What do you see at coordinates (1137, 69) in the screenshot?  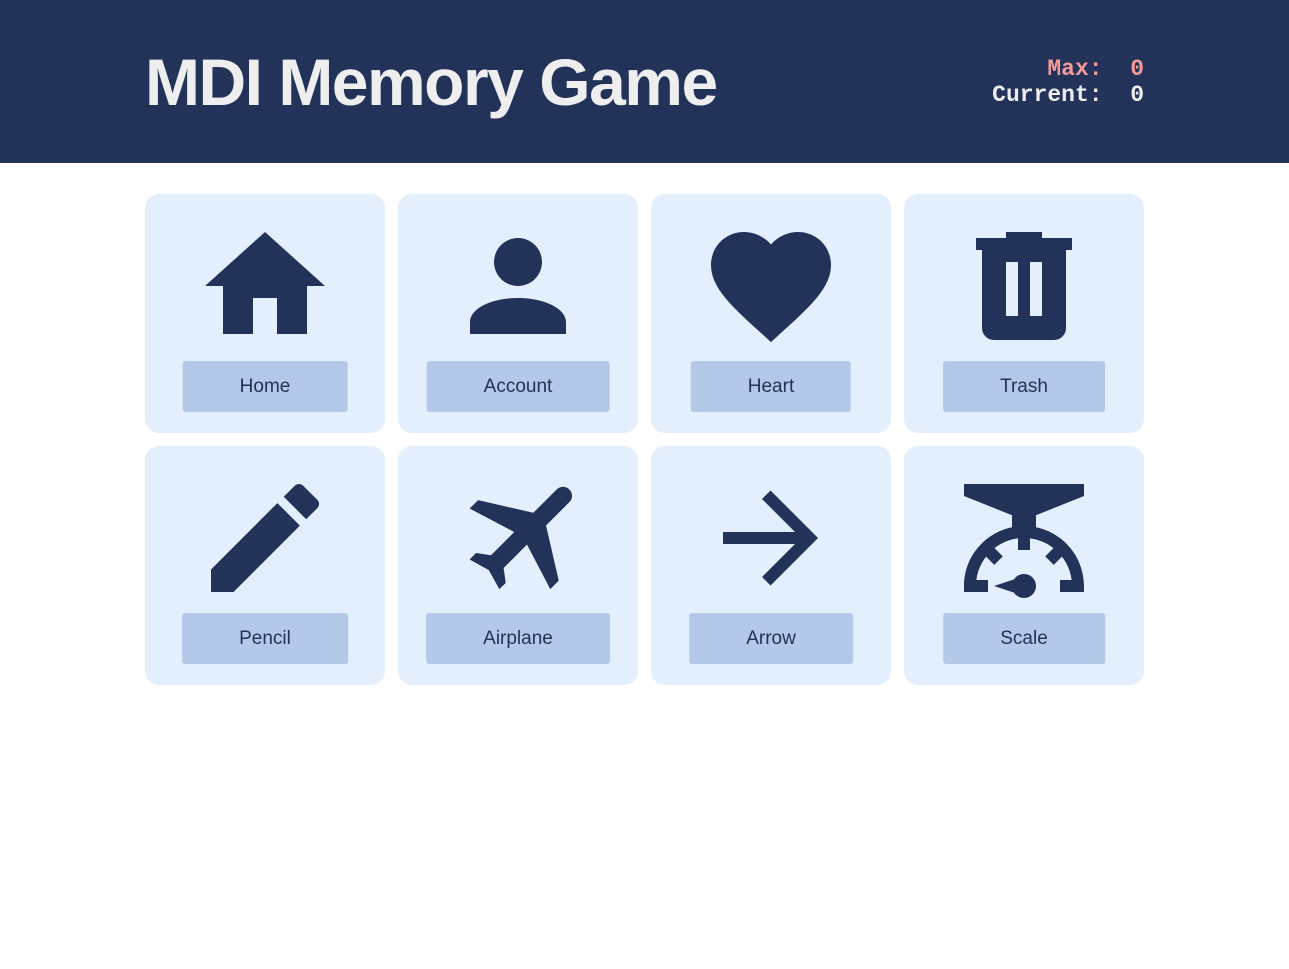 I see `max-score-value: 0` at bounding box center [1137, 69].